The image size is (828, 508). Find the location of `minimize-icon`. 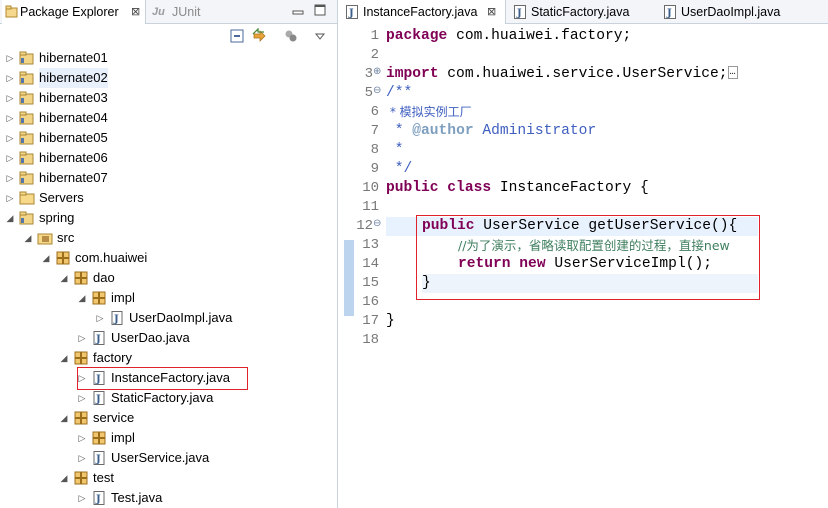

minimize-icon is located at coordinates (298, 10).